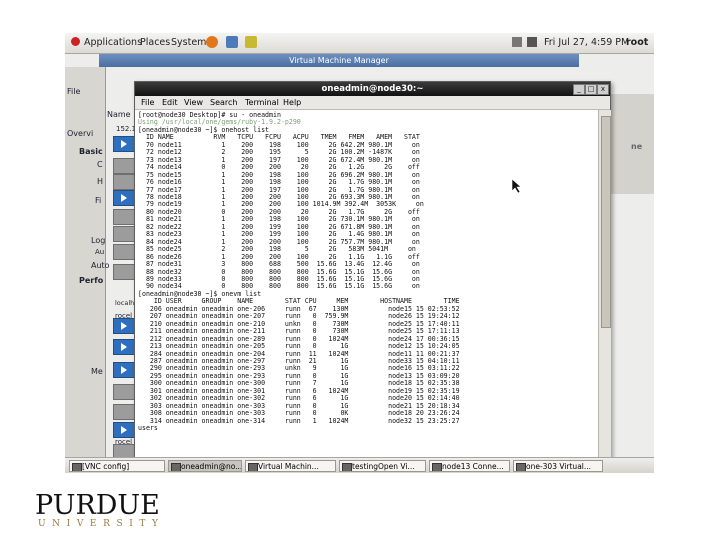 The image size is (720, 540). I want to click on minimize-icon: _, so click(579, 89).